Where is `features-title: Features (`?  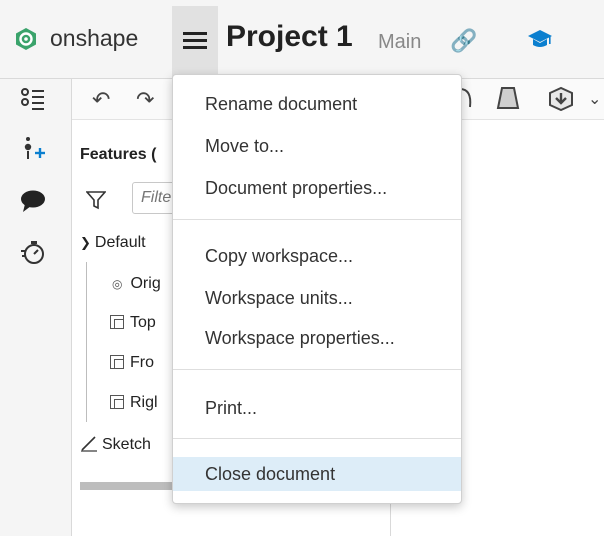
features-title: Features ( is located at coordinates (118, 154).